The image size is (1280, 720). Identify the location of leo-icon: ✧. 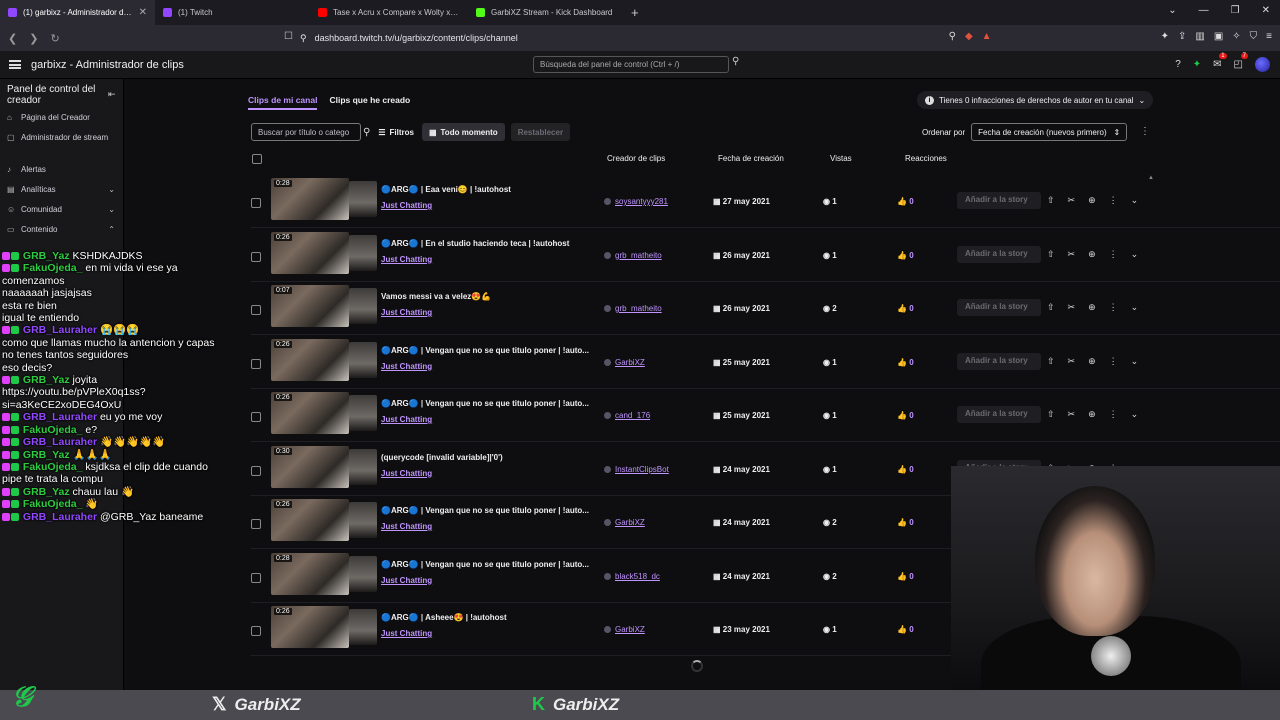
(1236, 36).